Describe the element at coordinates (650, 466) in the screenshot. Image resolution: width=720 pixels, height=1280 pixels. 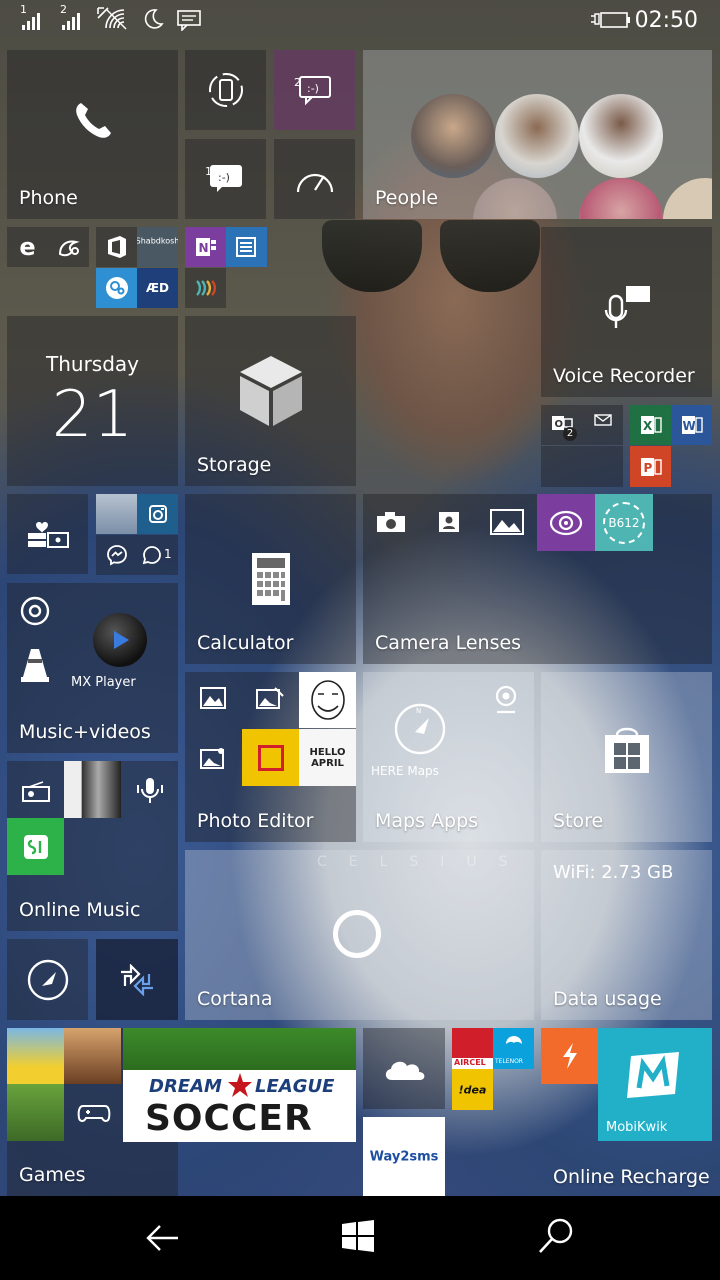
I see `powerpoint-tile: P` at that location.